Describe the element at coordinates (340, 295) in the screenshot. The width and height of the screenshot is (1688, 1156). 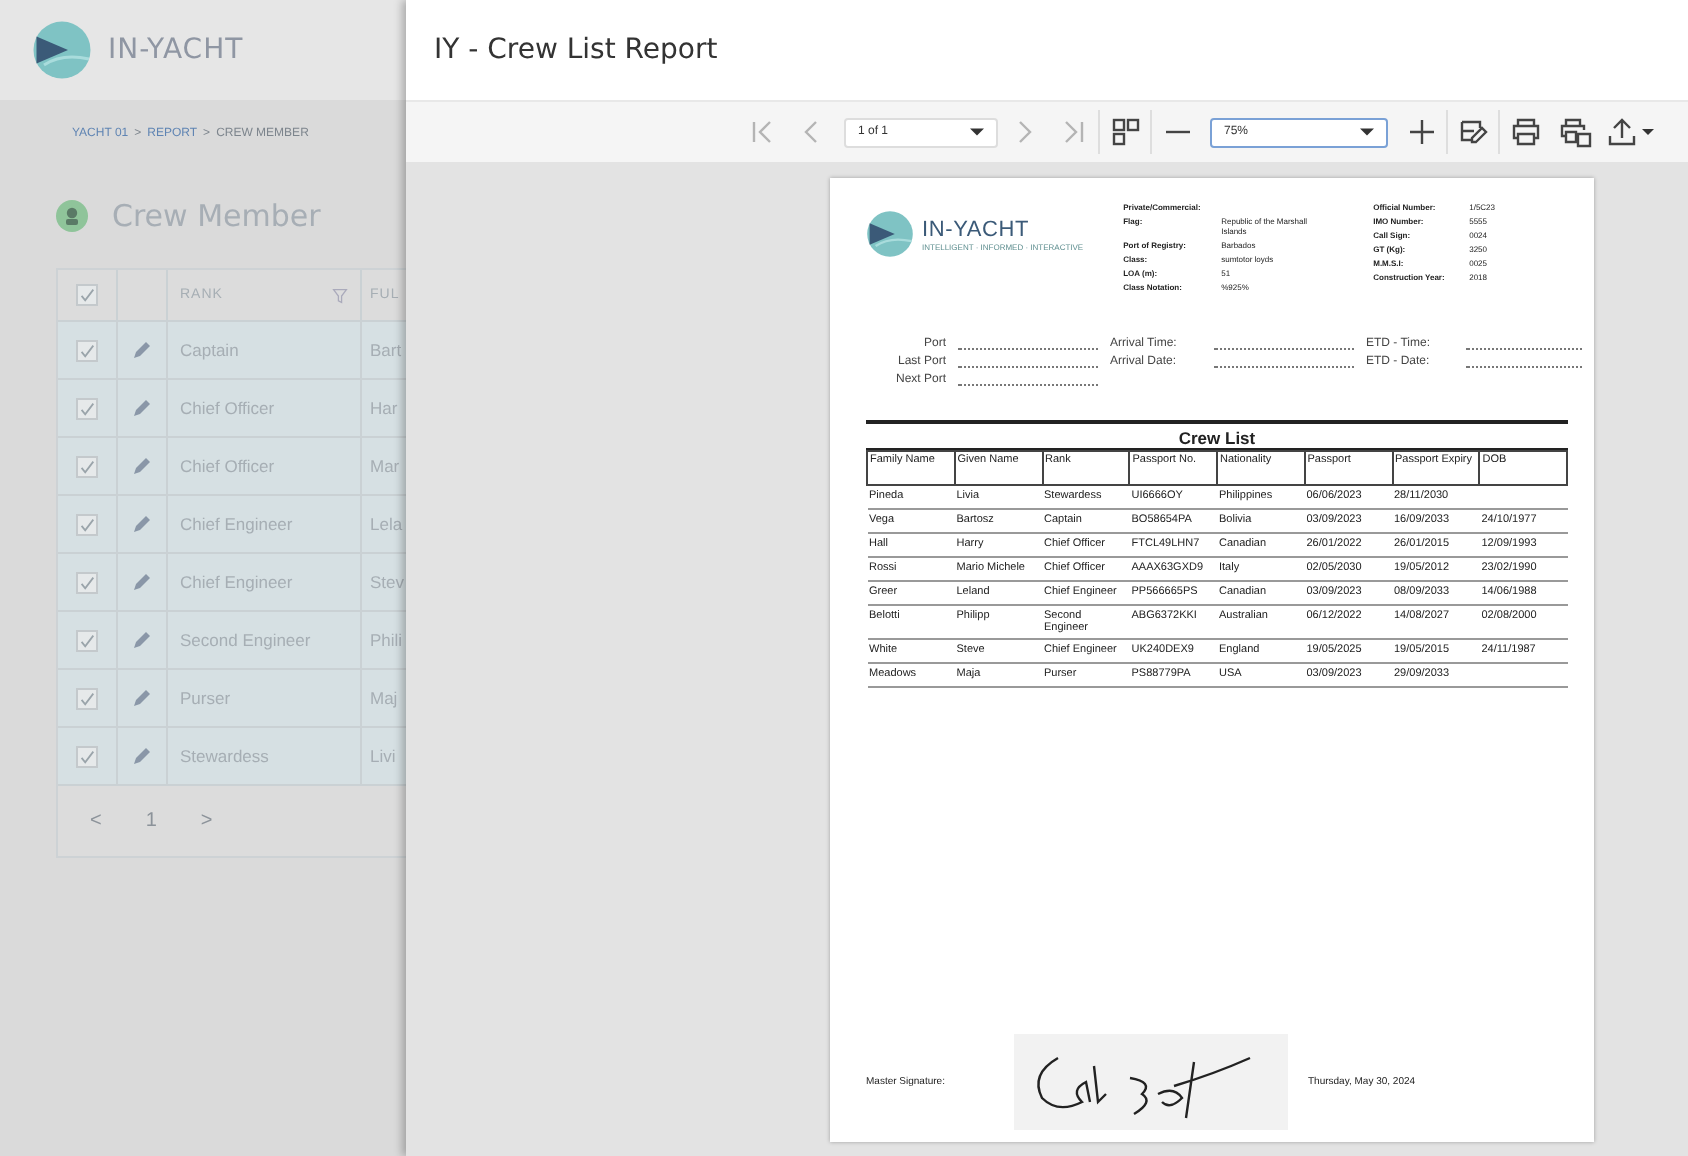
I see `filter-icon` at that location.